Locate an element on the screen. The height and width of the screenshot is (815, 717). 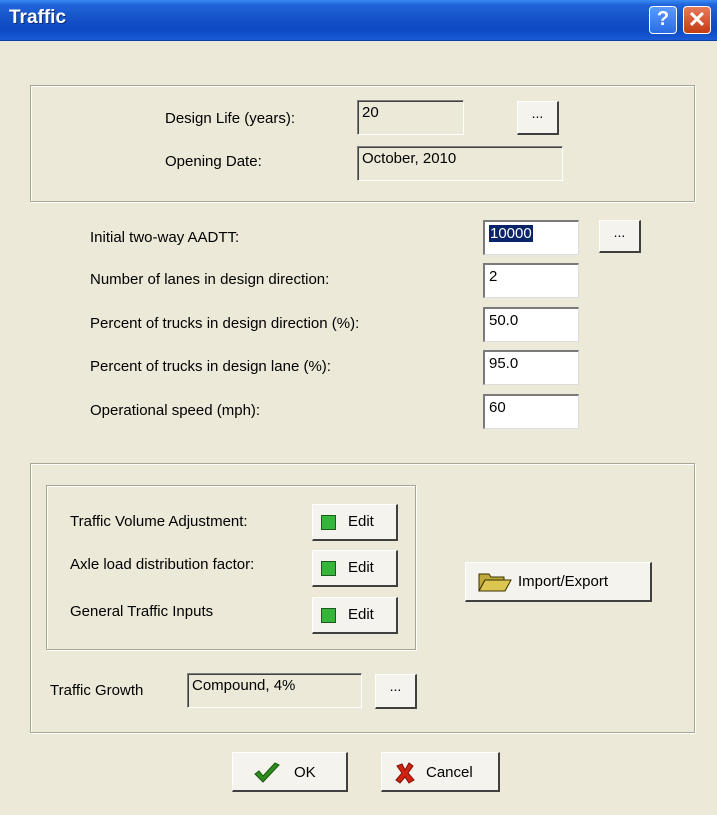
aadtt-label: Initial two-way AADTT: is located at coordinates (165, 237).